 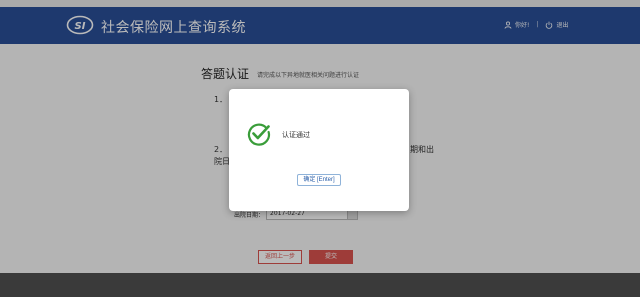 I want to click on success-dialog: 认证通过 确定 [Enter], so click(x=319, y=150).